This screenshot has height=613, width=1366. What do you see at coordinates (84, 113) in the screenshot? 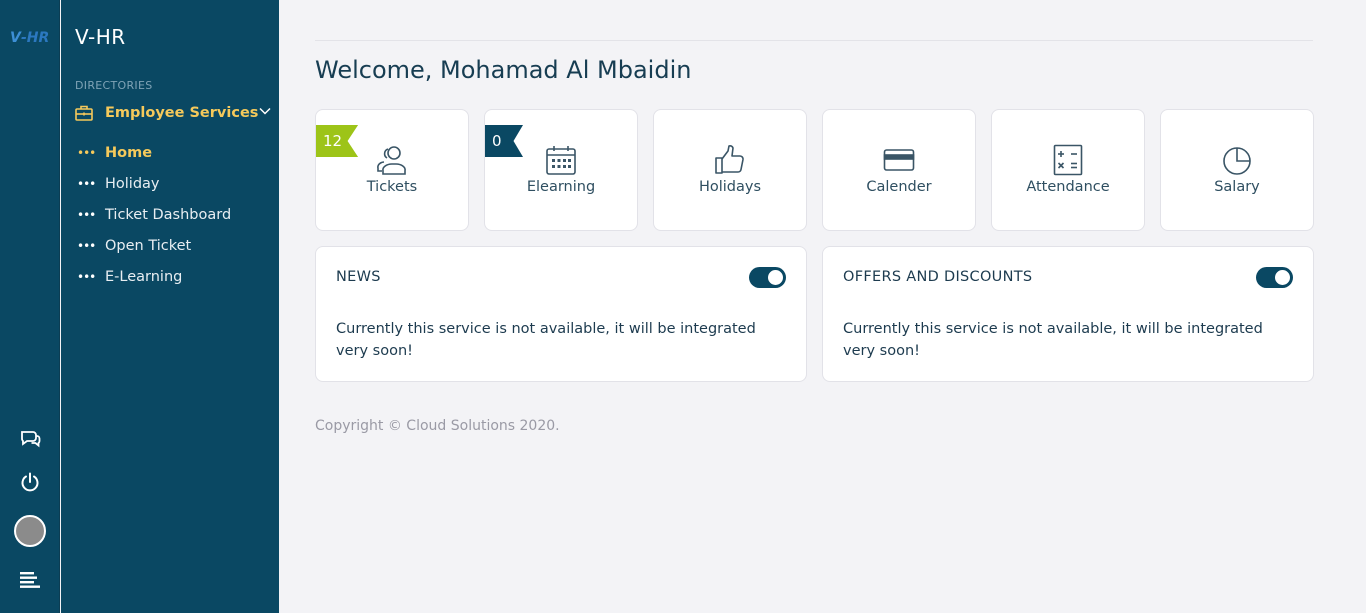
I see `briefcase-icon` at bounding box center [84, 113].